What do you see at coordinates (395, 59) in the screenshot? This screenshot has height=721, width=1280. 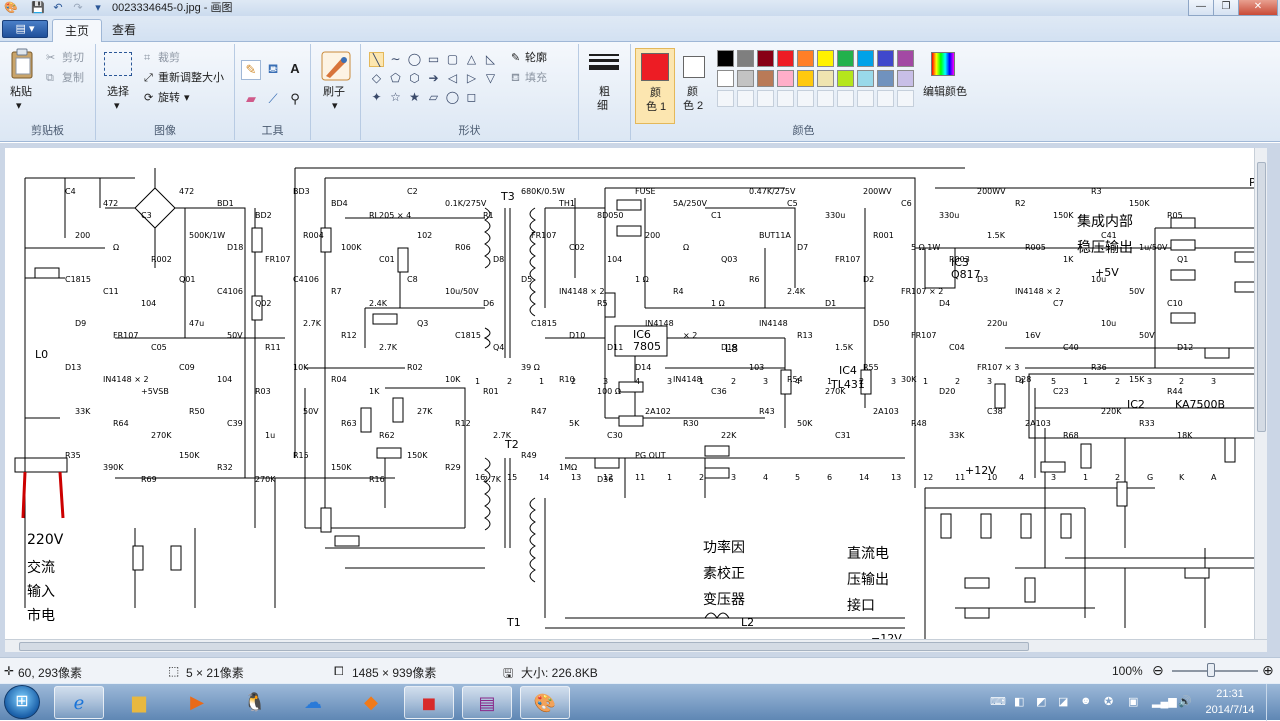 I see `shape-option: ∼` at bounding box center [395, 59].